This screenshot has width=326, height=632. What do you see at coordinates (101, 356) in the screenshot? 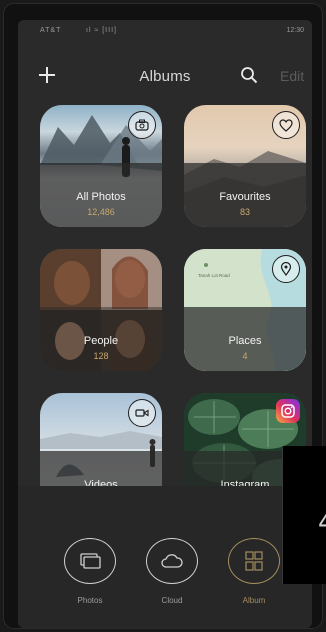
I see `album-count: 128` at bounding box center [101, 356].